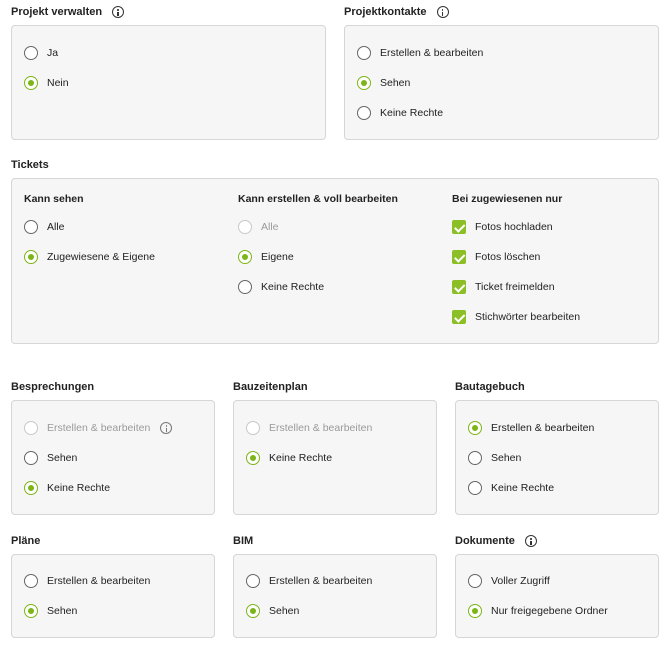  What do you see at coordinates (41, 53) in the screenshot?
I see `radio-option-ja: Ja` at bounding box center [41, 53].